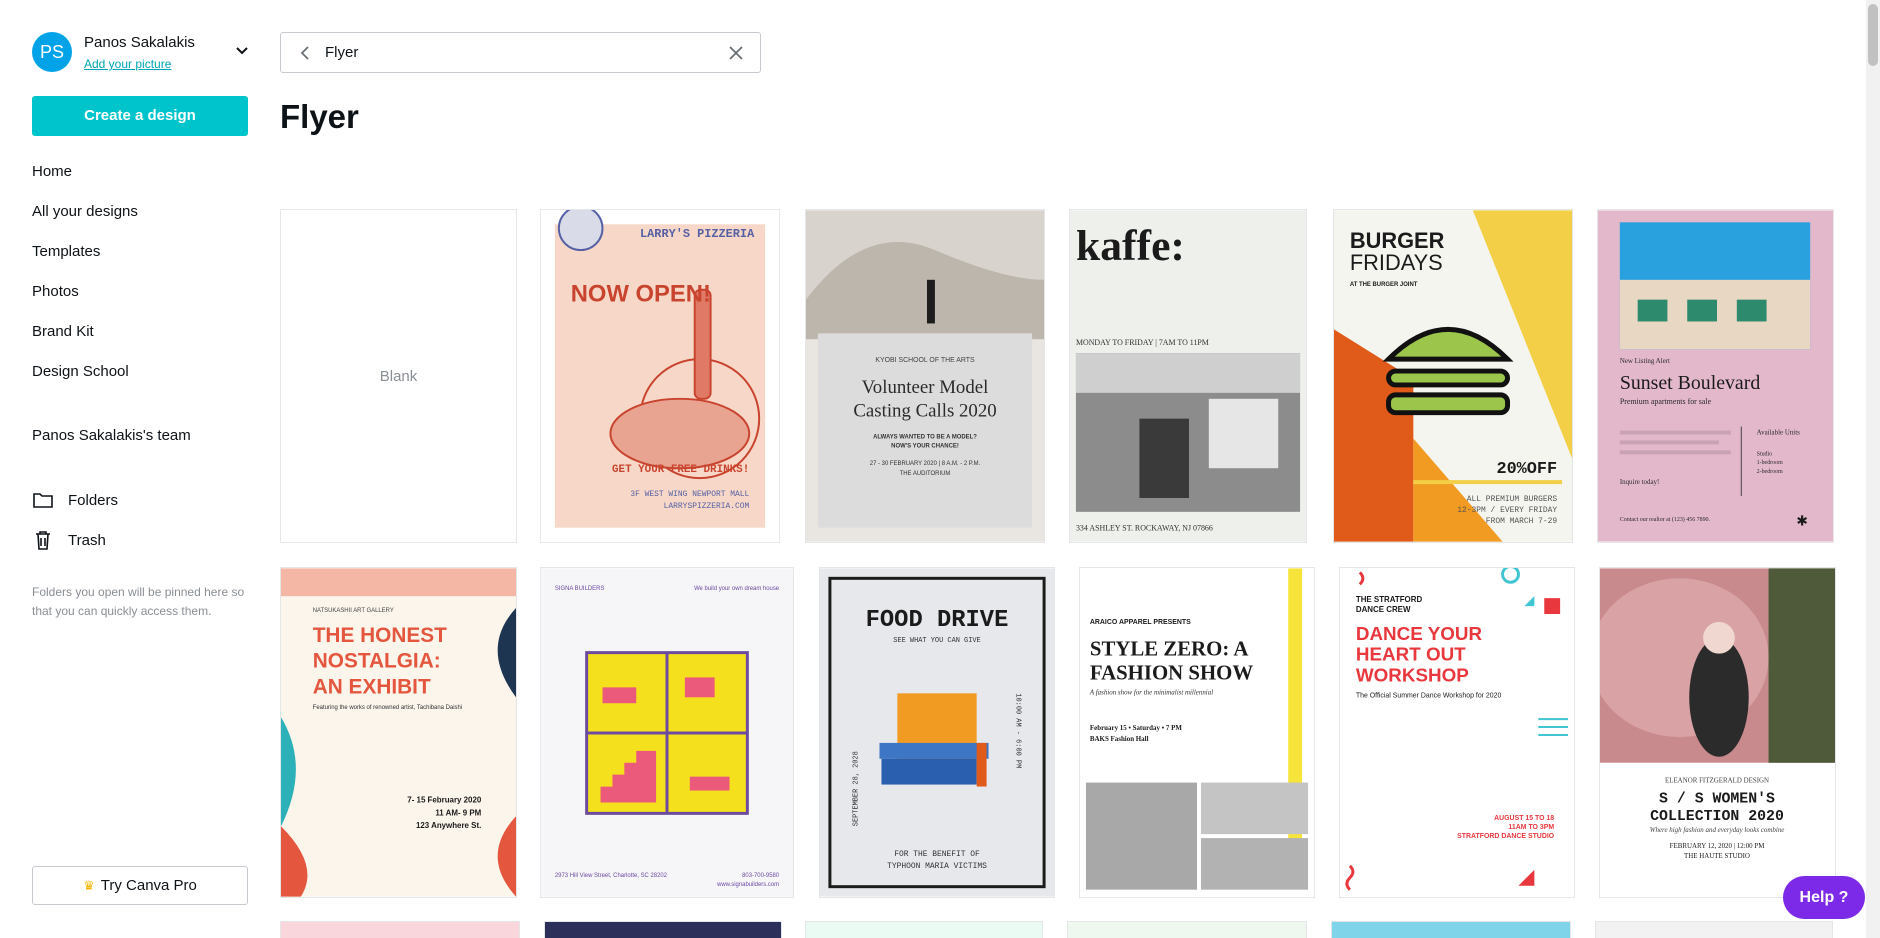 This screenshot has width=1880, height=938. What do you see at coordinates (1873, 35) in the screenshot?
I see `scrollbar-thumb` at bounding box center [1873, 35].